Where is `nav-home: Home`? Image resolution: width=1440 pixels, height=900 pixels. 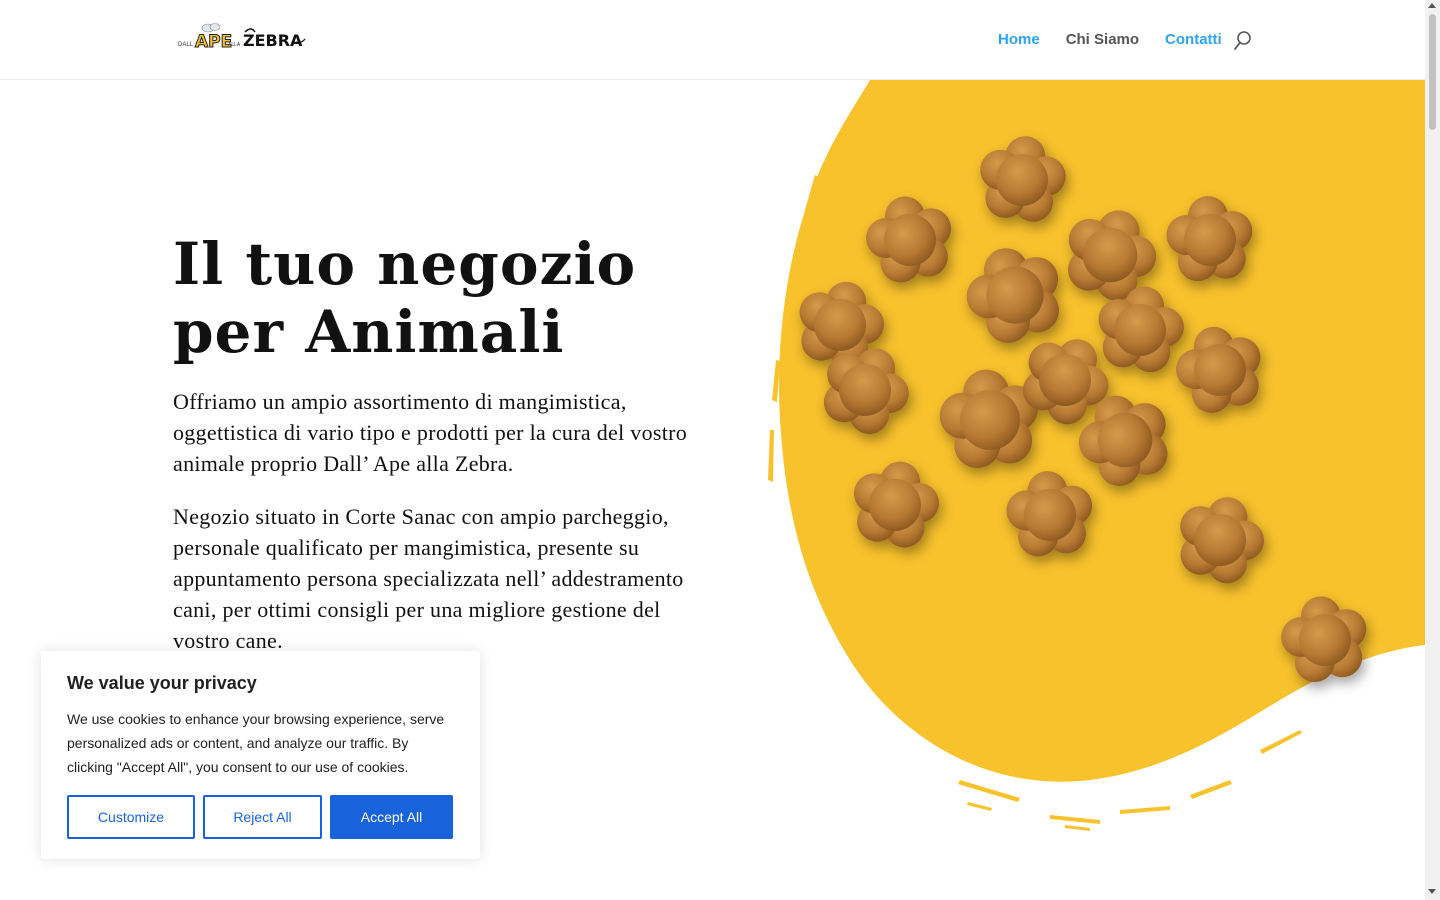 nav-home: Home is located at coordinates (1019, 39).